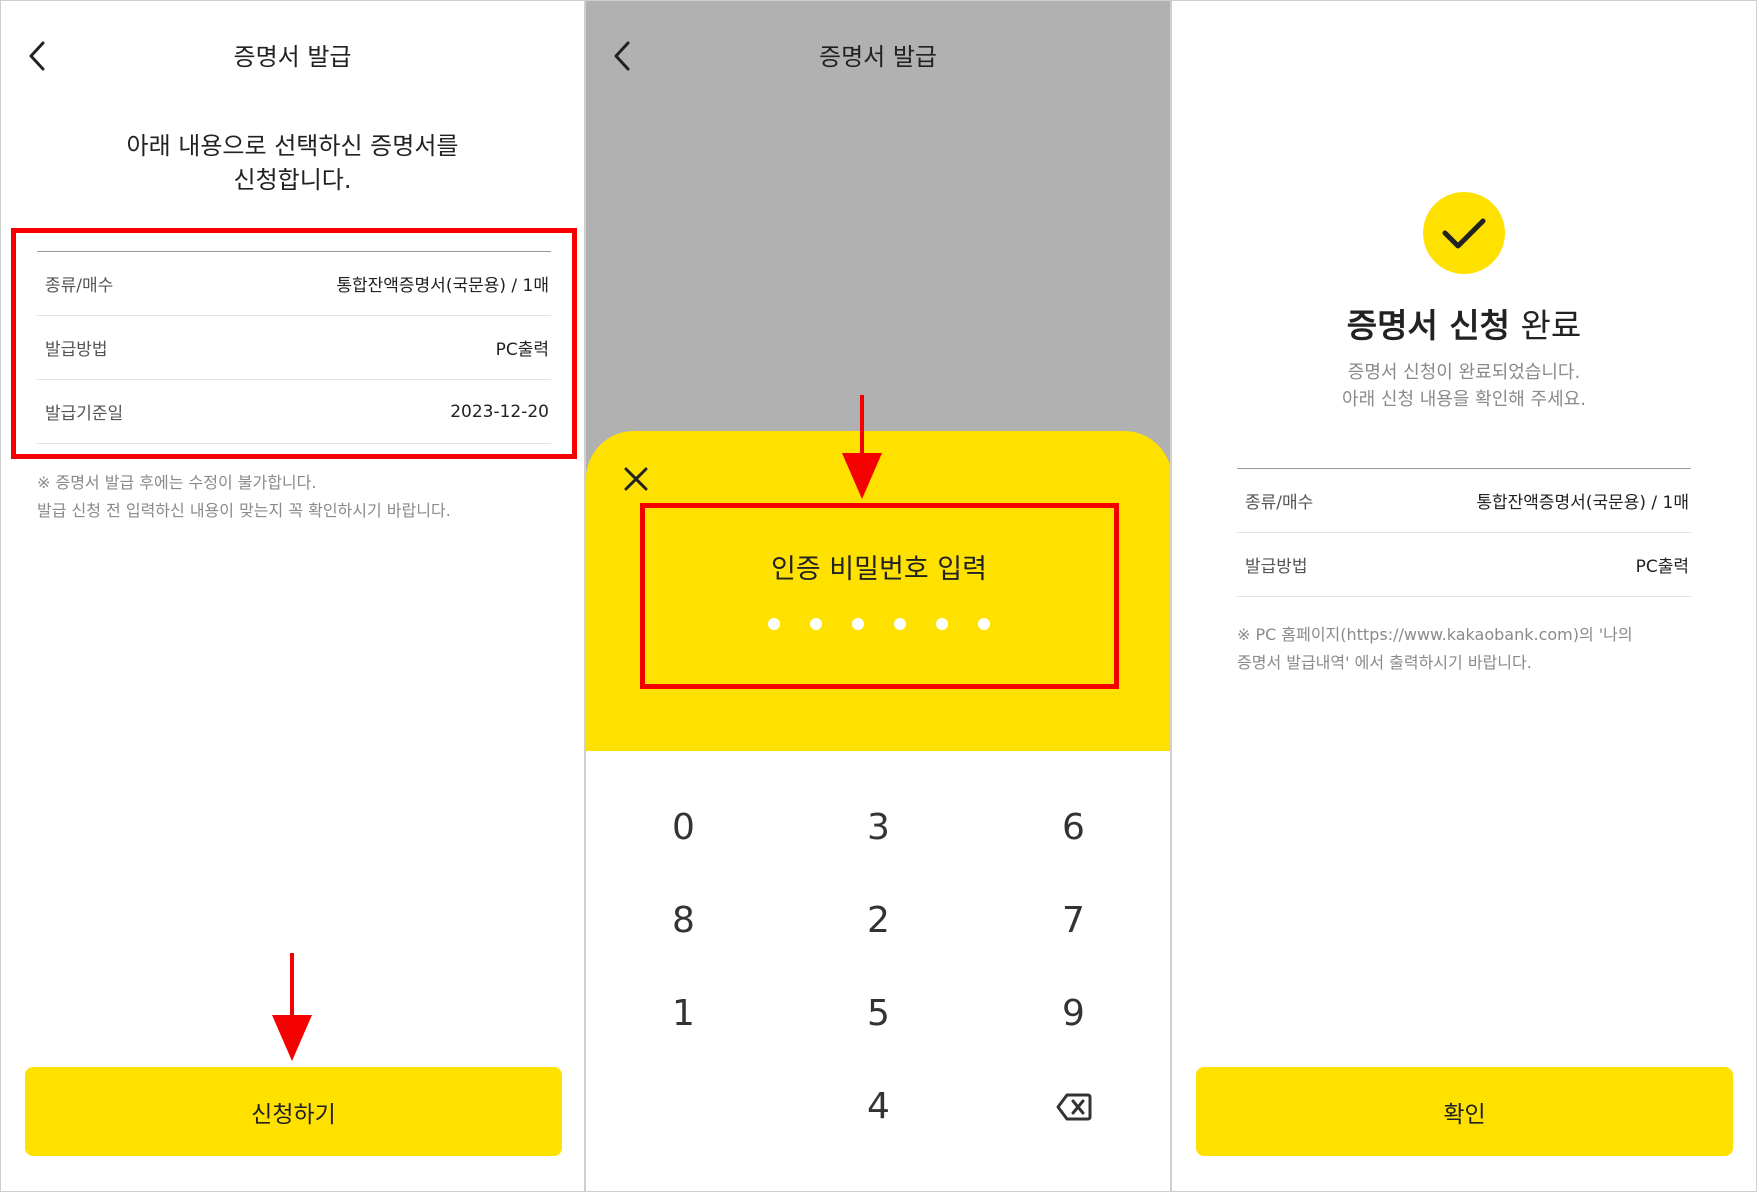 The height and width of the screenshot is (1192, 1757). I want to click on keypad-key: 8, so click(683, 920).